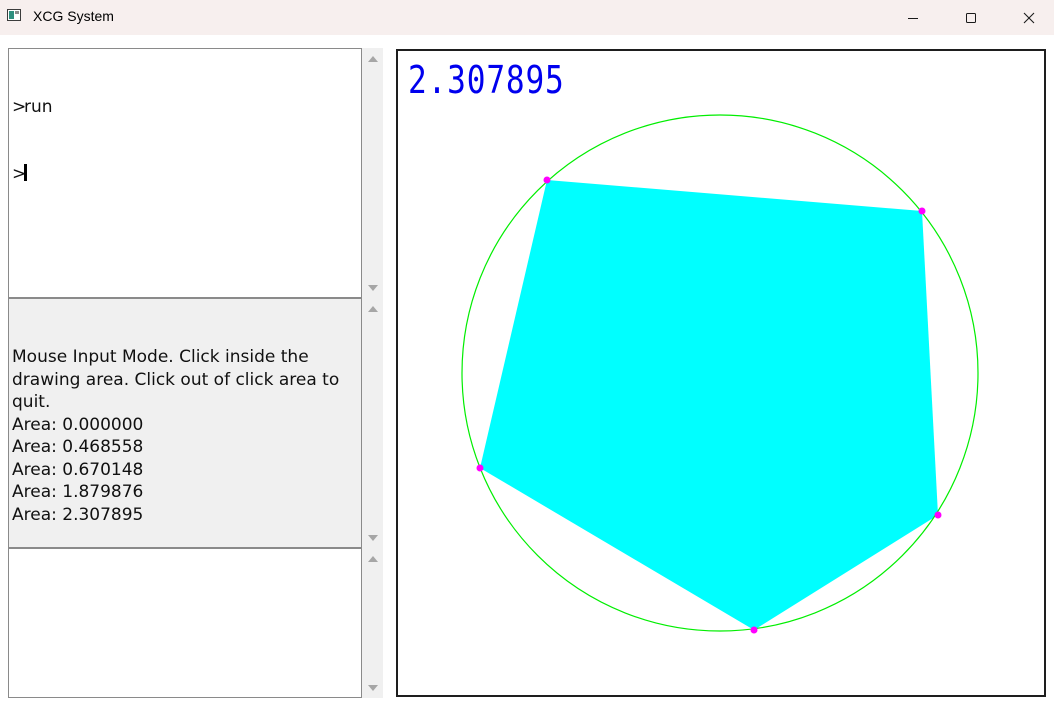  Describe the element at coordinates (25, 172) in the screenshot. I see `text-caret` at that location.